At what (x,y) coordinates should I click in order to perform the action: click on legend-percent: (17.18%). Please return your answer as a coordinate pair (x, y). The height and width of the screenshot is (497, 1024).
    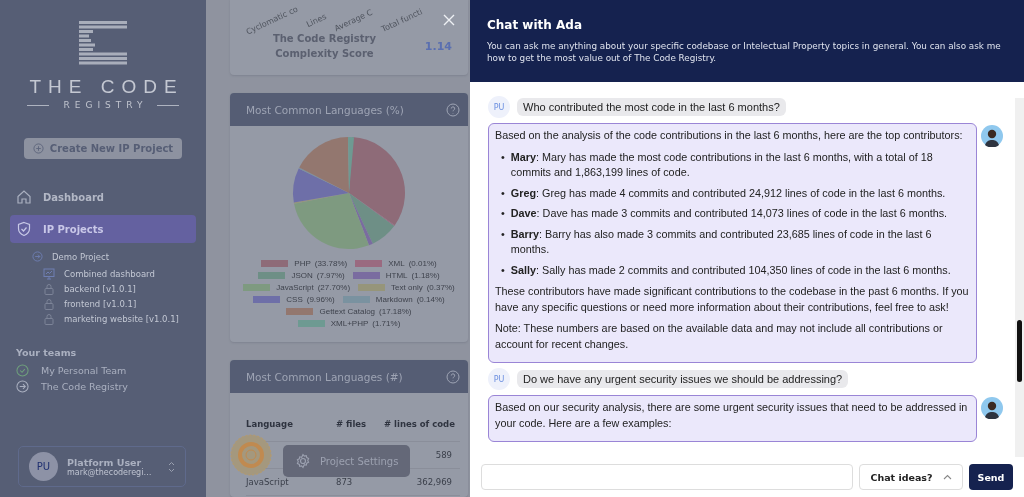
    Looking at the image, I should click on (395, 311).